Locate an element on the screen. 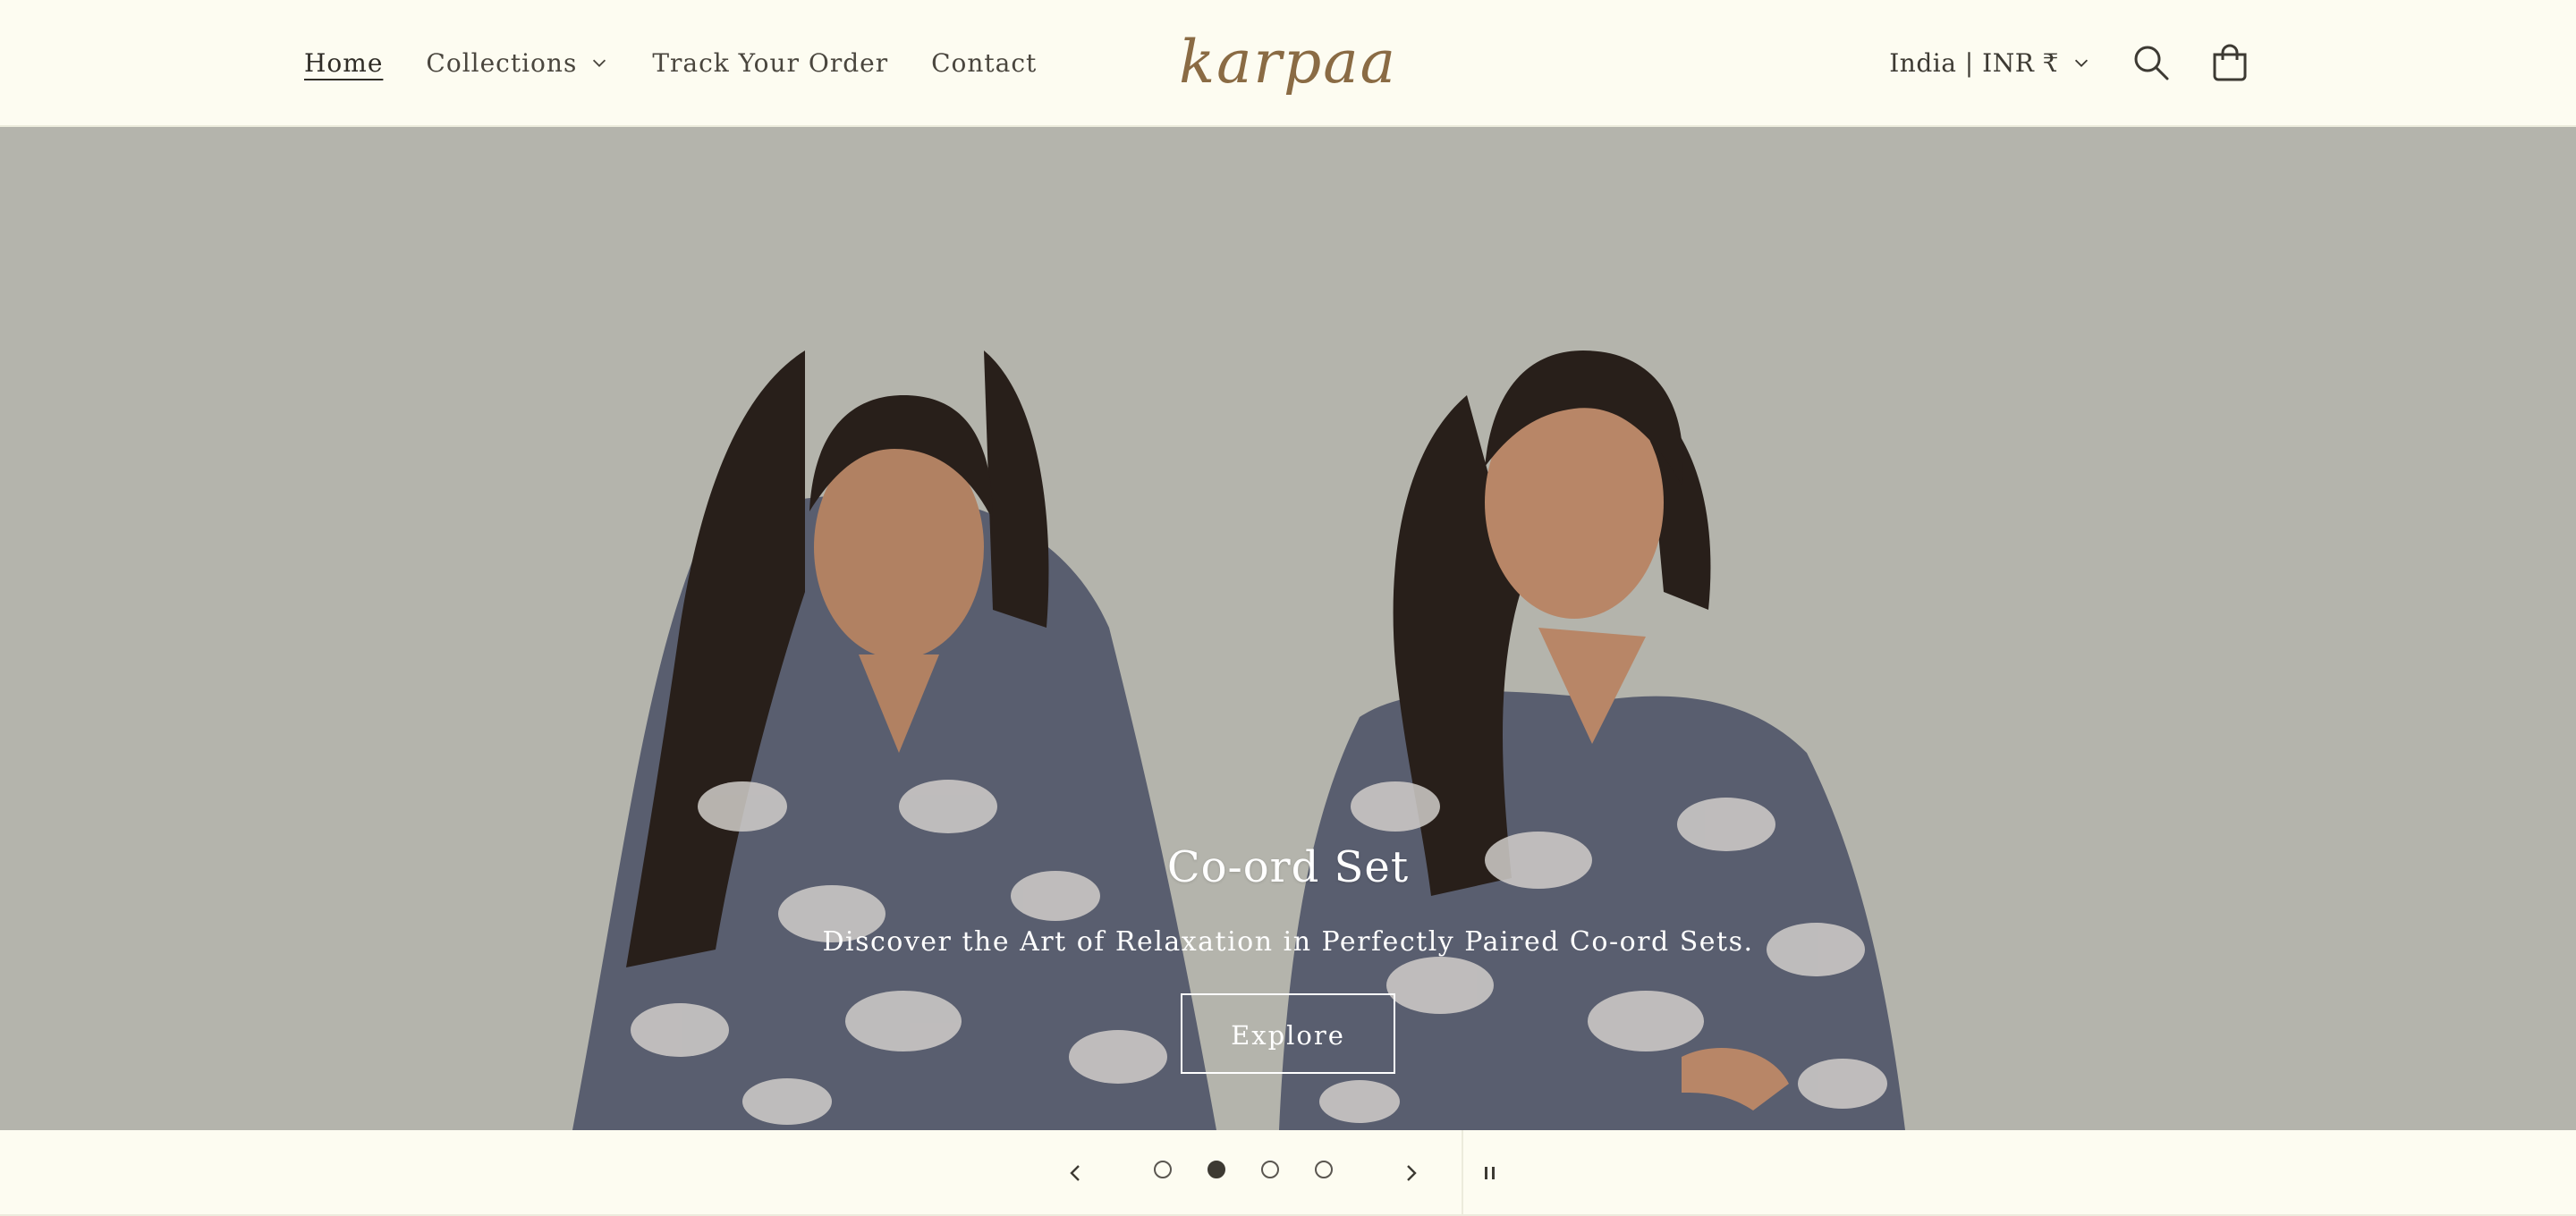 This screenshot has height=1216, width=2576. search-button is located at coordinates (2151, 63).